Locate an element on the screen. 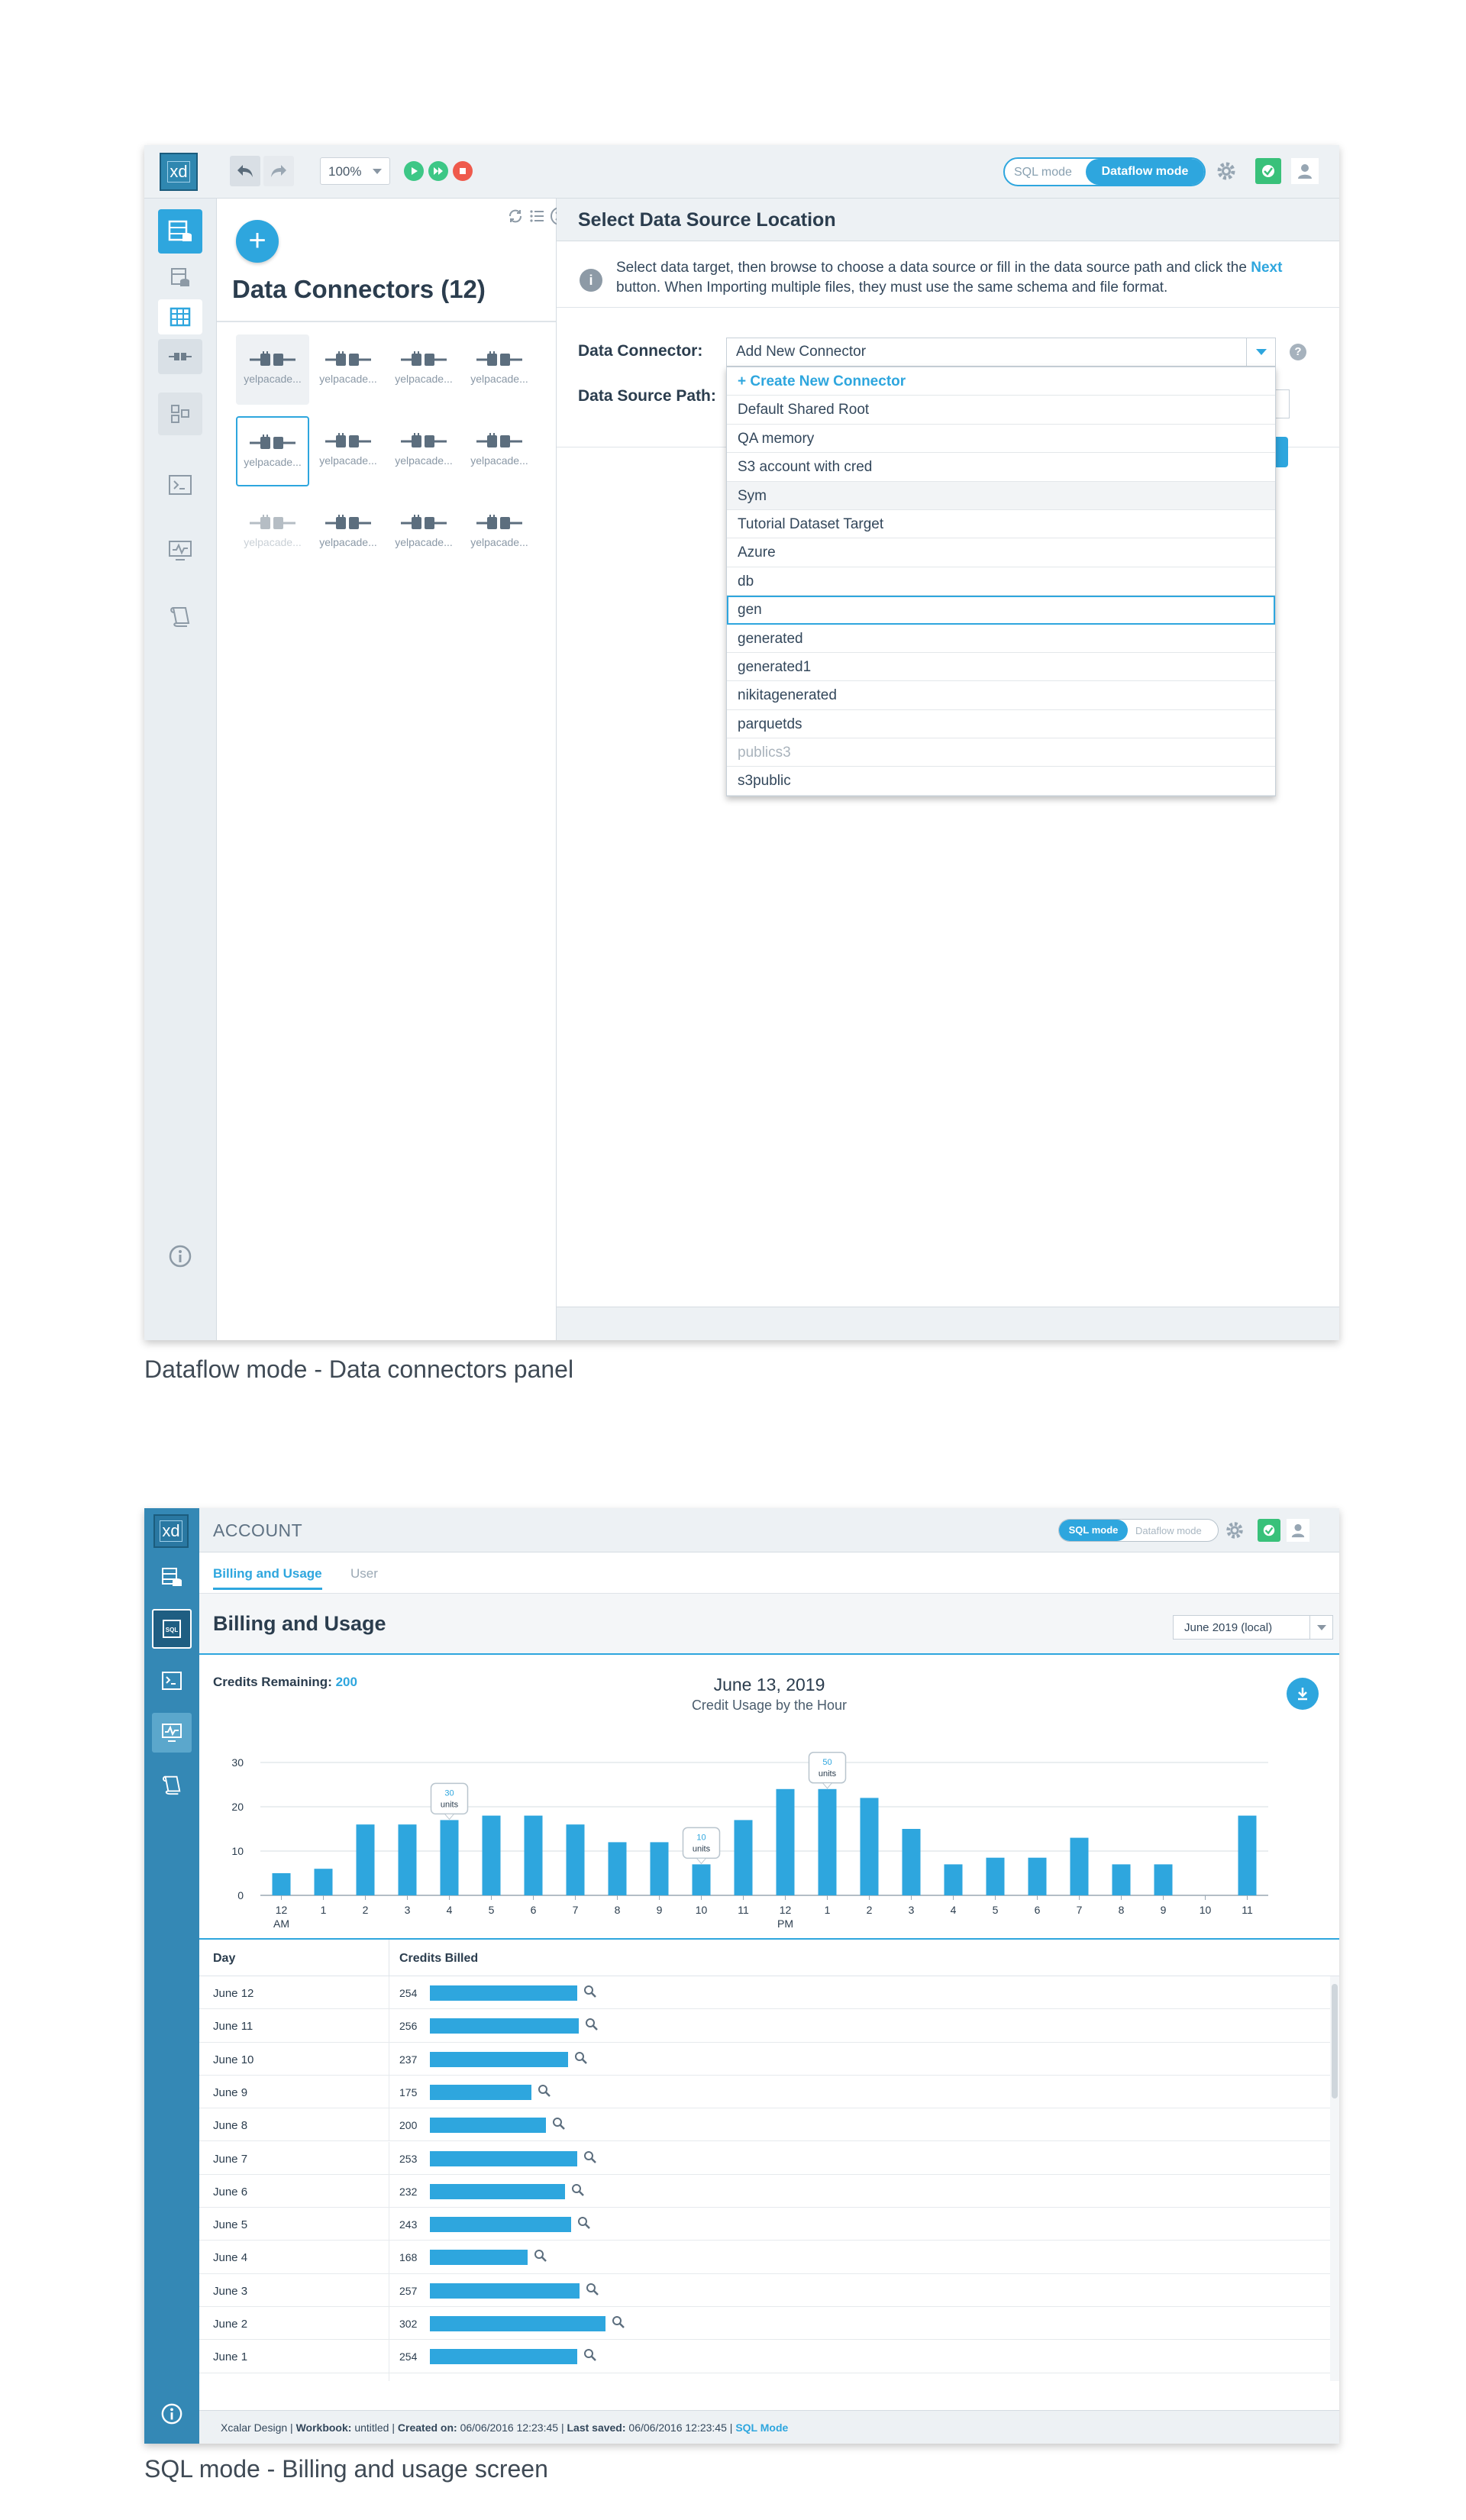 This screenshot has height=2520, width=1466. menu-item: QA memory is located at coordinates (1001, 440).